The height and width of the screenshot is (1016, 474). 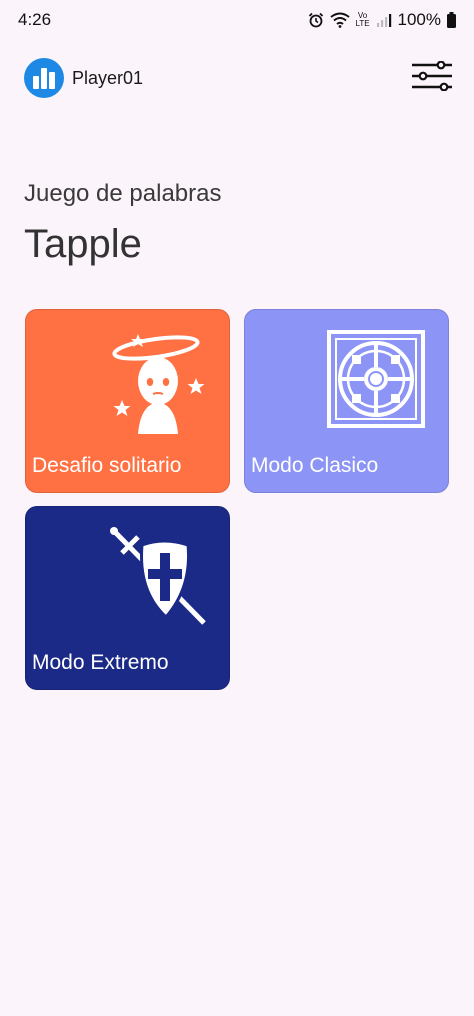 I want to click on wifi-icon, so click(x=339, y=20).